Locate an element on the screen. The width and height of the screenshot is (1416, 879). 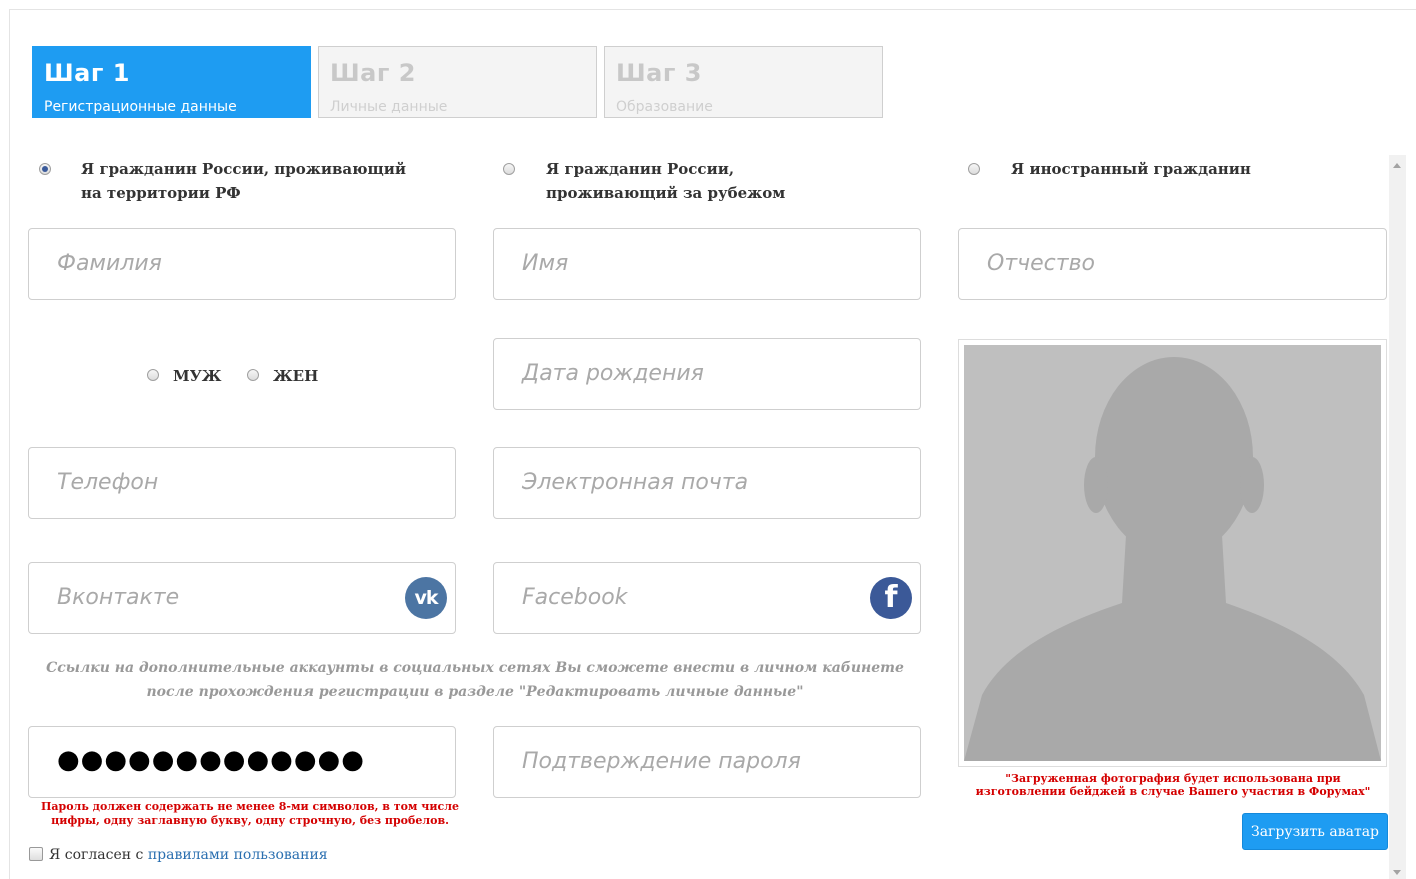
gender-label-male: МУЖ is located at coordinates (197, 376).